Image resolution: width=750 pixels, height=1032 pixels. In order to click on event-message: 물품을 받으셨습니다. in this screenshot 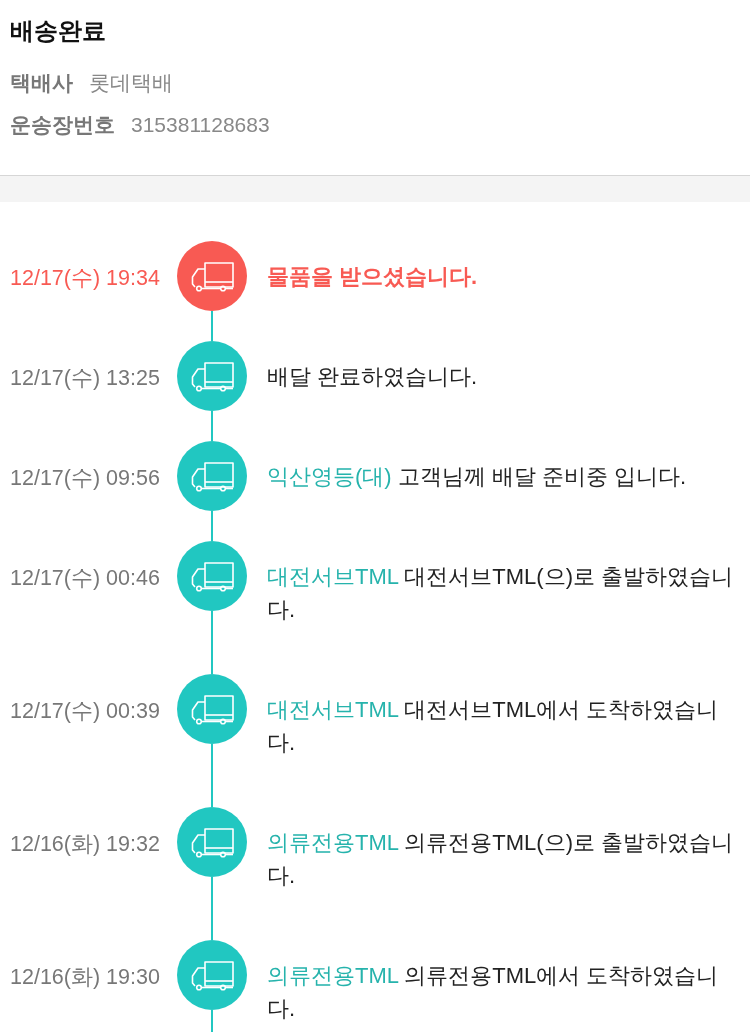, I will do `click(373, 277)`.